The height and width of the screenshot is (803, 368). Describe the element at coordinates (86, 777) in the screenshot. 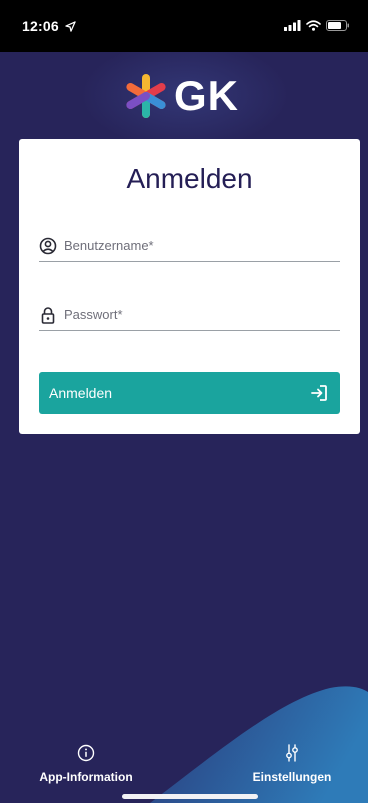

I see `app-information-label: App-Information` at that location.